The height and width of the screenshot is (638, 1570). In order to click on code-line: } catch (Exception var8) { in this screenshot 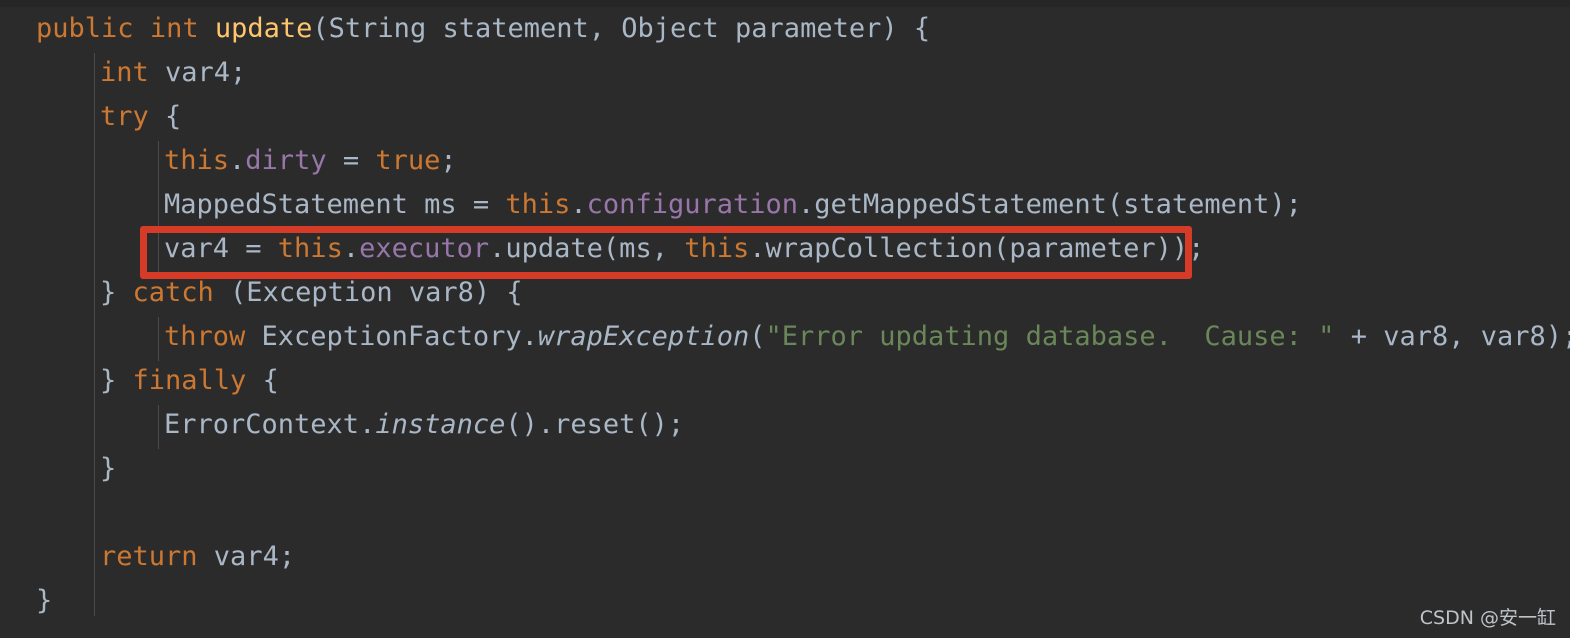, I will do `click(785, 293)`.